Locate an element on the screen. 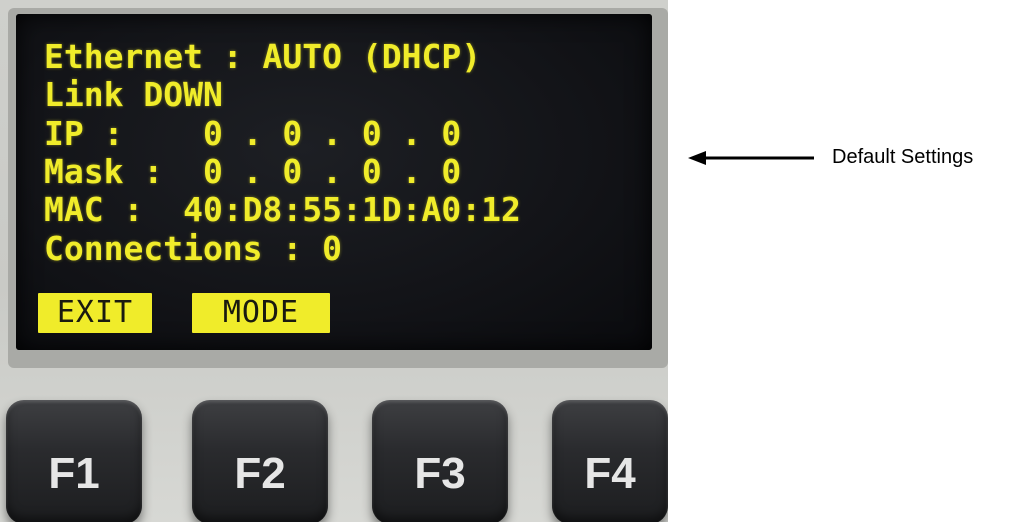  left-arrow-icon is located at coordinates (751, 158).